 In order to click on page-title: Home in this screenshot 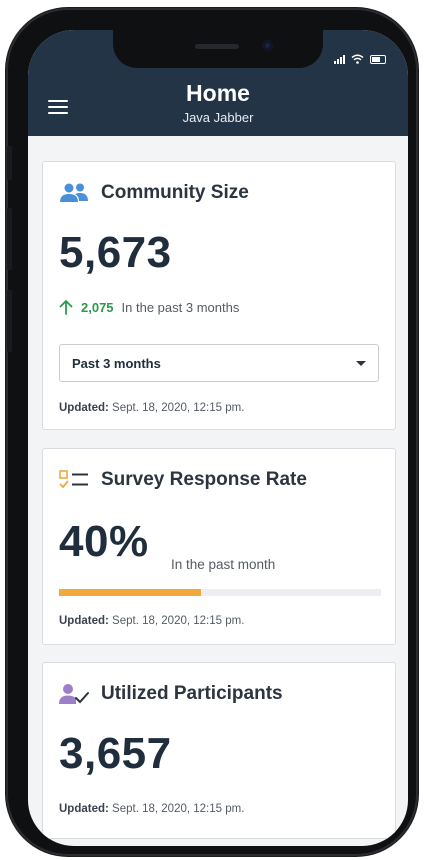, I will do `click(218, 93)`.